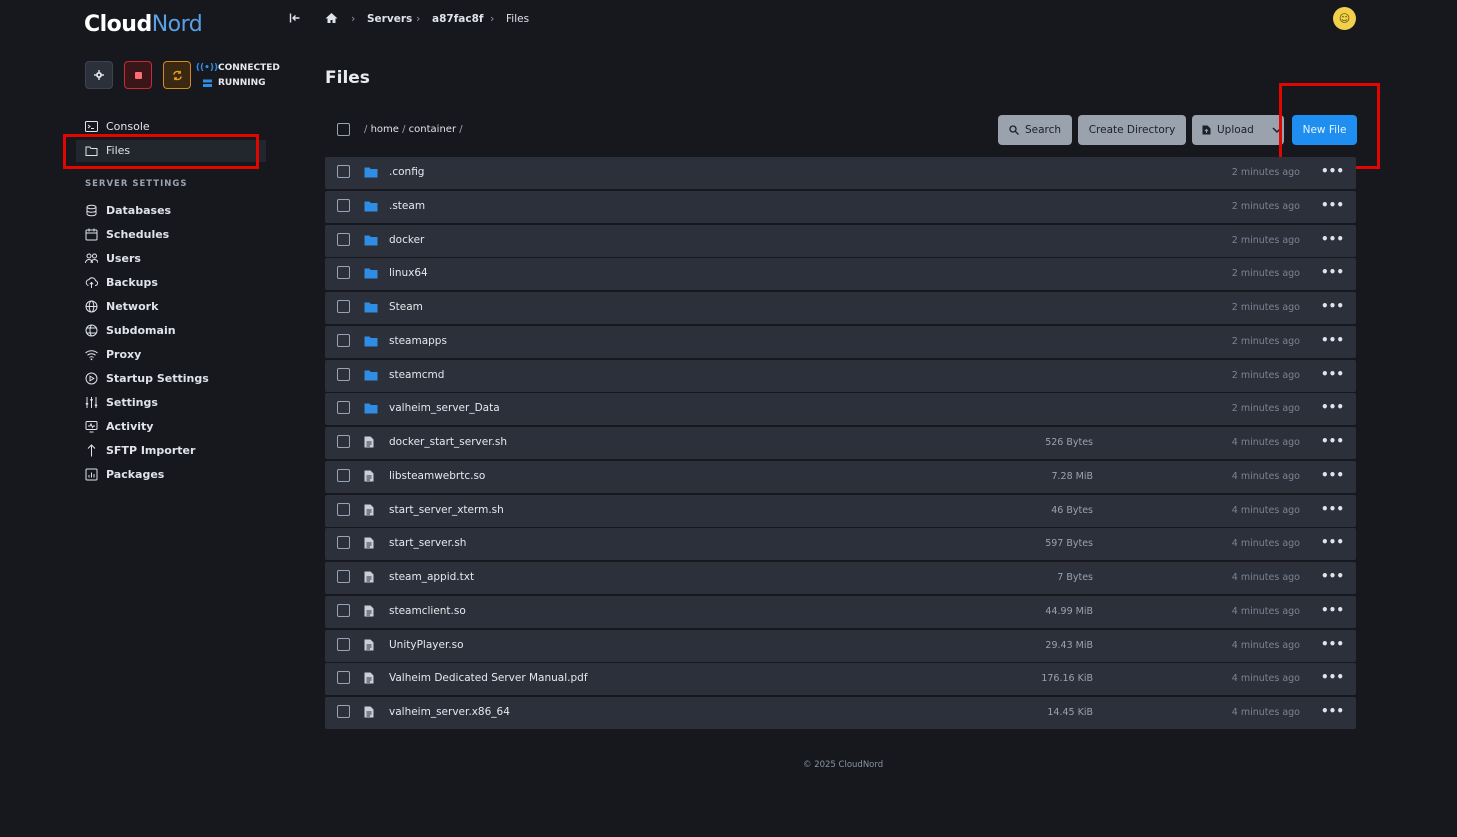 This screenshot has height=837, width=1457. Describe the element at coordinates (840, 341) in the screenshot. I see `file-row: steamapps 2 minutes ago •••` at that location.